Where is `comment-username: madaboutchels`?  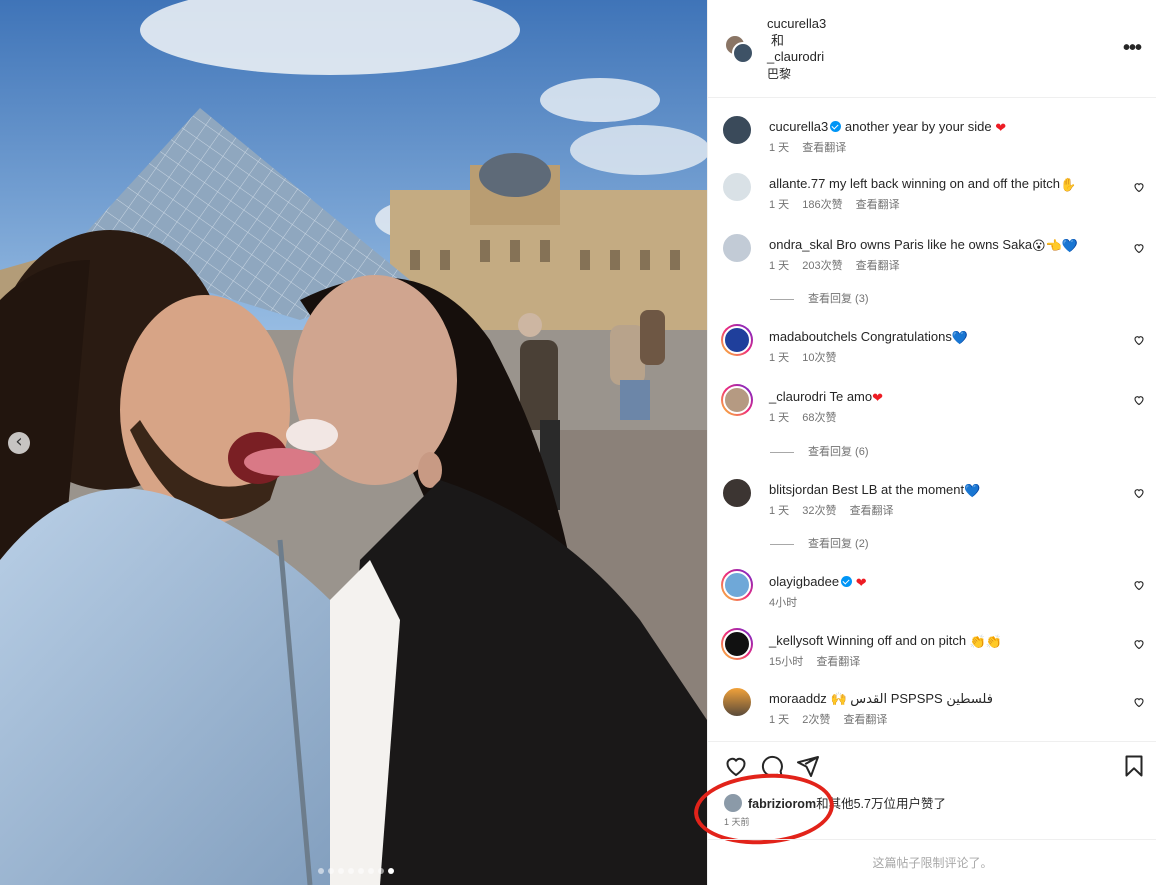
comment-username: madaboutchels is located at coordinates (813, 336).